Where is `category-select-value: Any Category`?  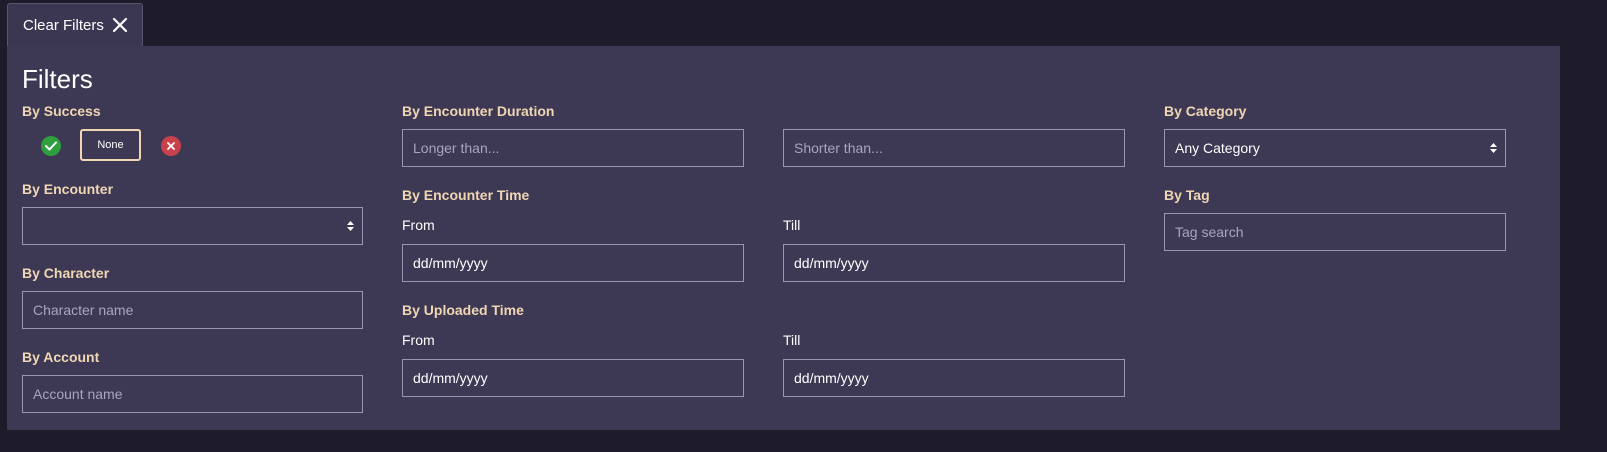 category-select-value: Any Category is located at coordinates (1217, 148).